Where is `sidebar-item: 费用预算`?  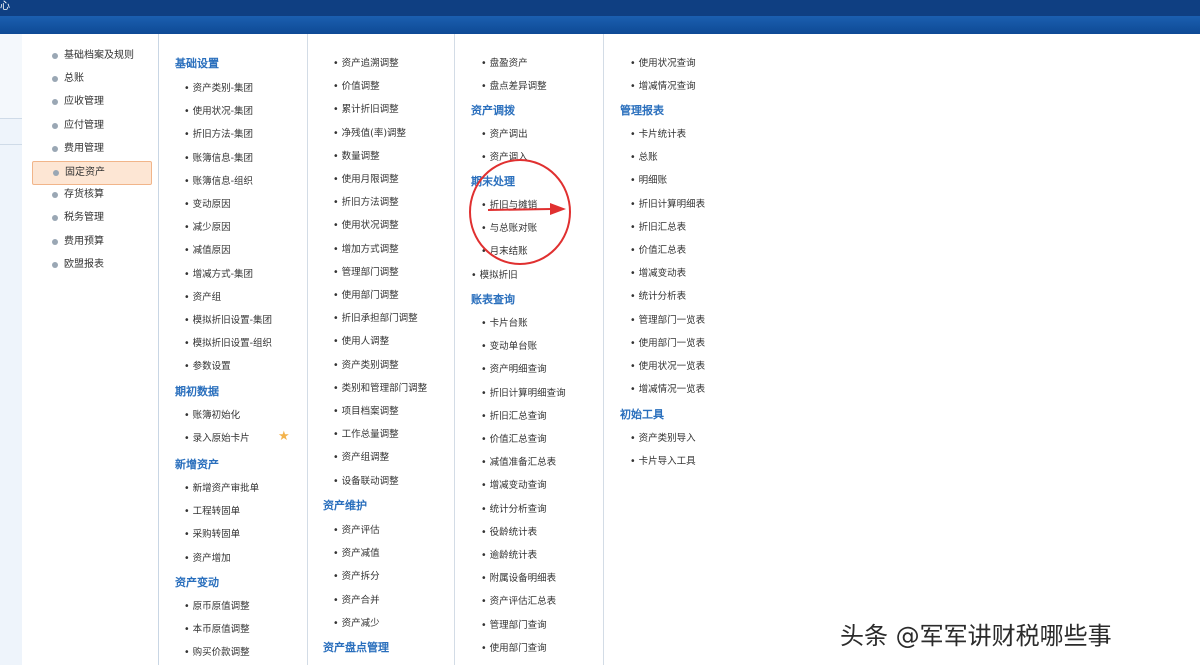 sidebar-item: 费用预算 is located at coordinates (91, 242).